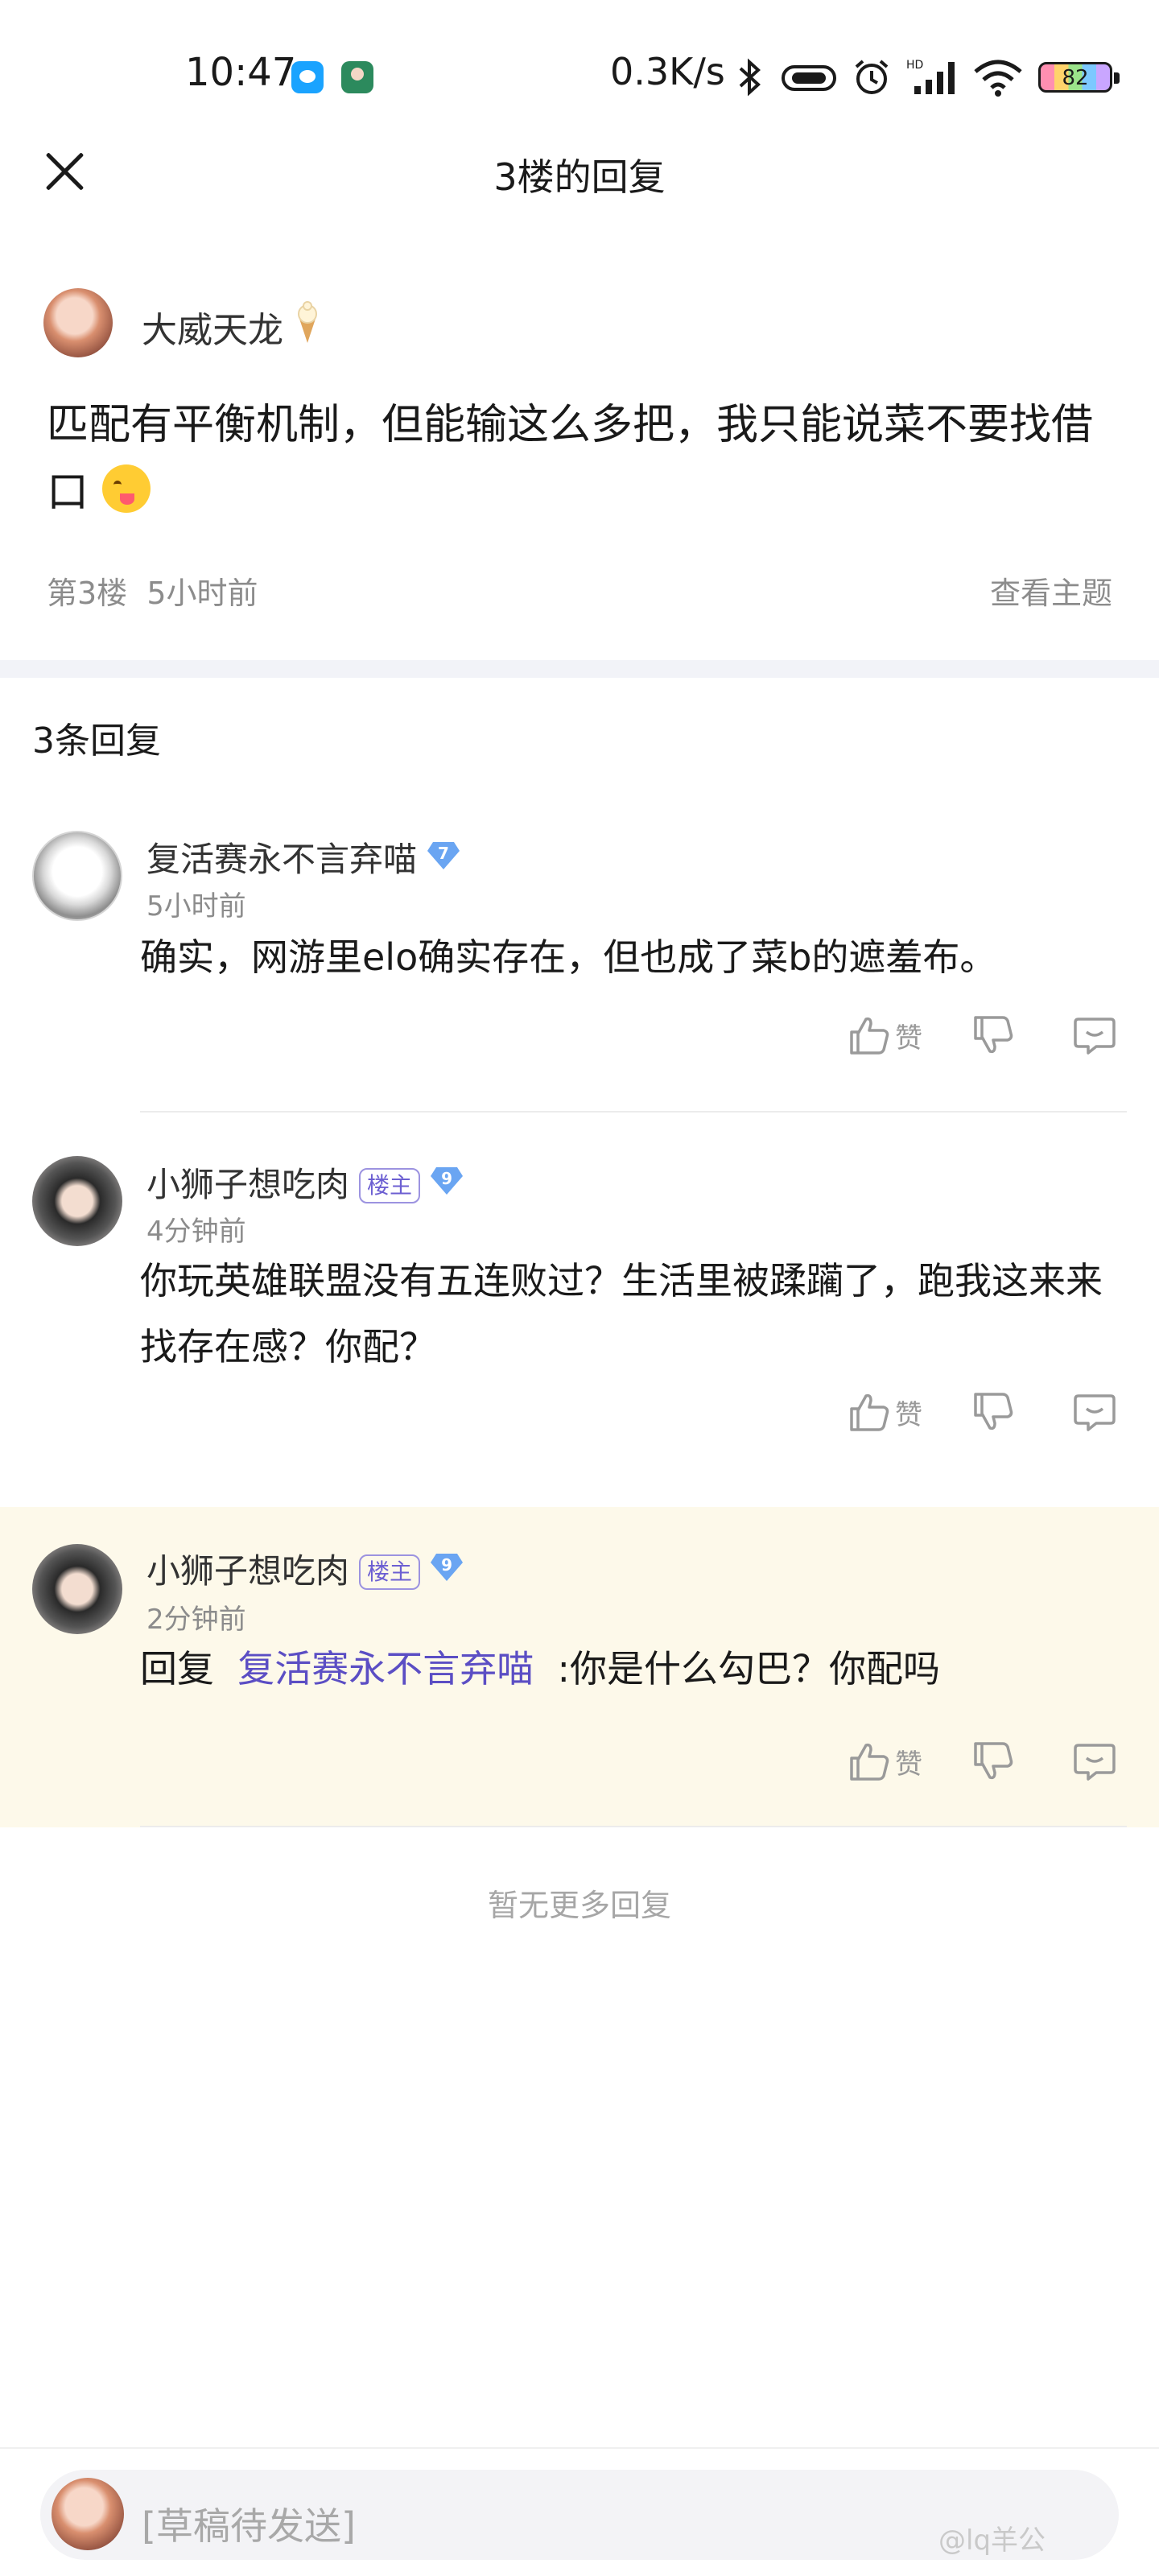 This screenshot has height=2576, width=1159. Describe the element at coordinates (809, 78) in the screenshot. I see `vibrate-icon` at that location.